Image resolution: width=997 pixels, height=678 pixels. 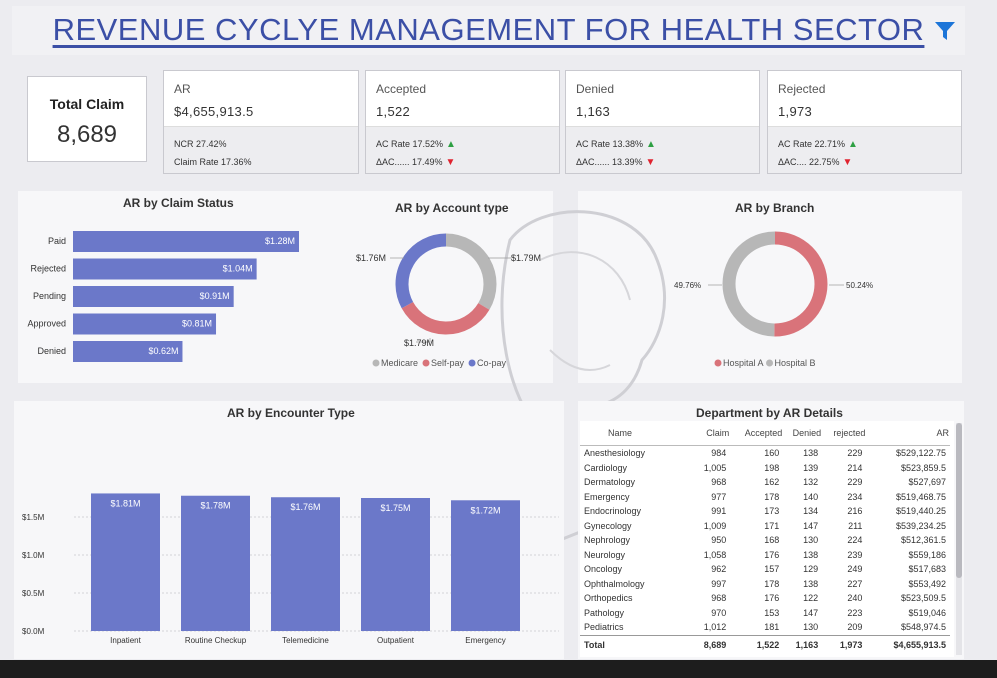 I want to click on bar-data-label: $0.81M, so click(x=197, y=324).